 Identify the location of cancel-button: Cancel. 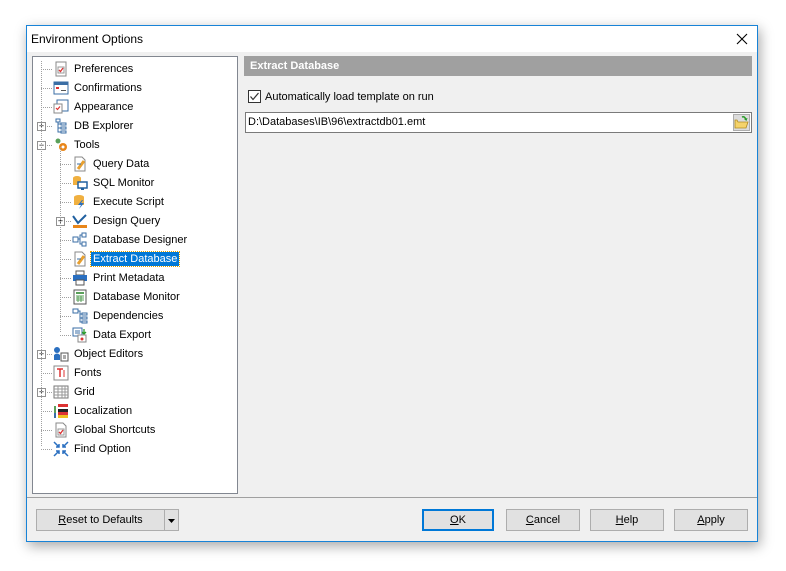
(543, 520).